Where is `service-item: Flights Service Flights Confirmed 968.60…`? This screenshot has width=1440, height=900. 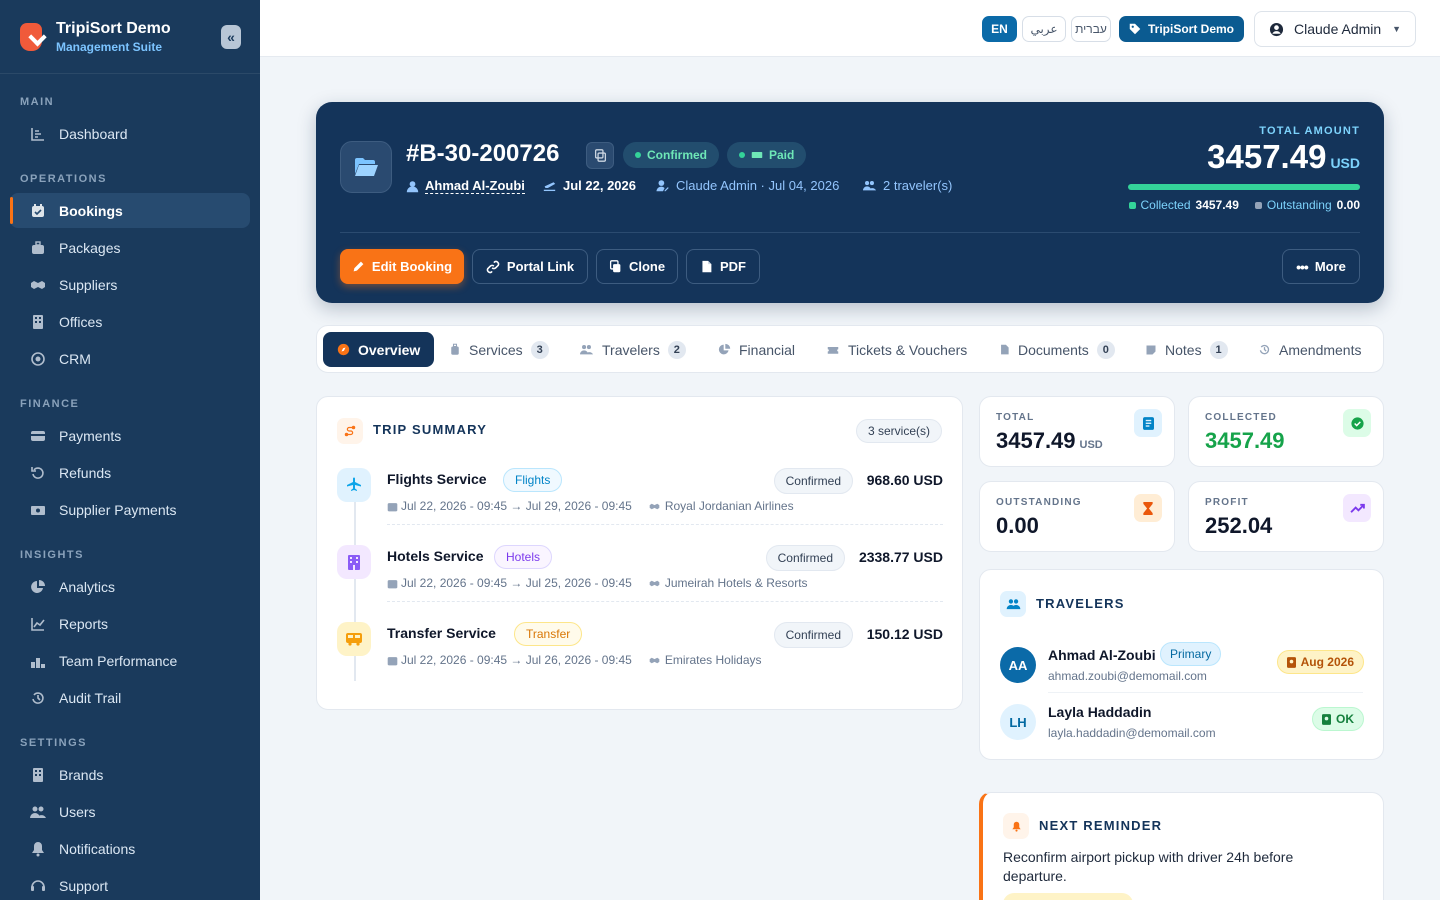
service-item: Flights Service Flights Confirmed 968.60… is located at coordinates (640, 498).